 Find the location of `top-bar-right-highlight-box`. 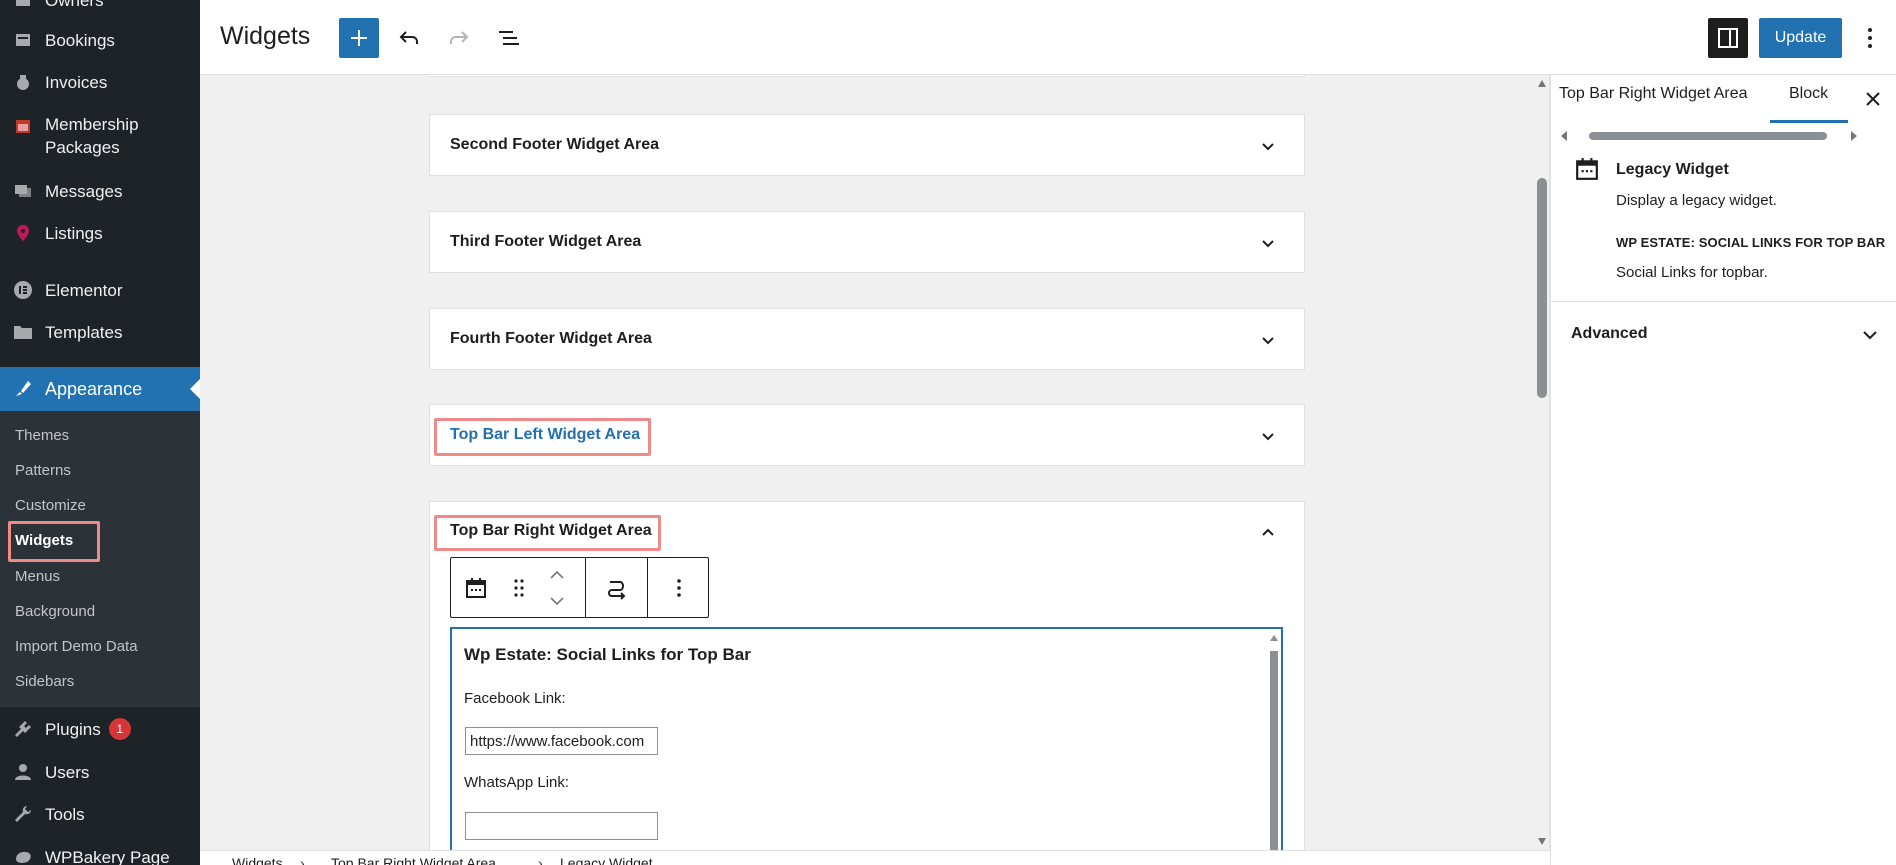

top-bar-right-highlight-box is located at coordinates (547, 533).